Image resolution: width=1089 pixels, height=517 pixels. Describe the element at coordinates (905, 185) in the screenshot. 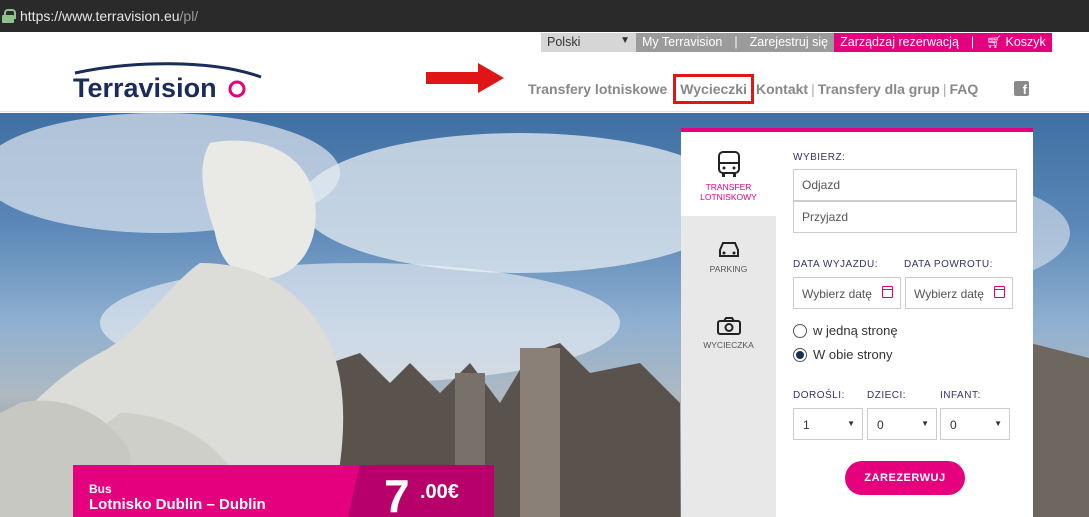

I see `departure-input: Odjazd` at that location.